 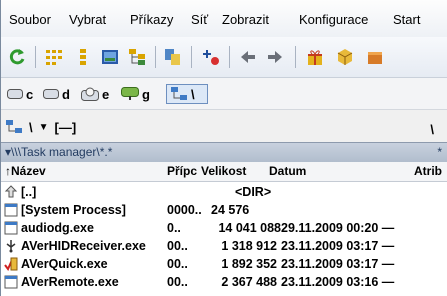 I want to click on up-folder-icon, so click(x=11, y=191).